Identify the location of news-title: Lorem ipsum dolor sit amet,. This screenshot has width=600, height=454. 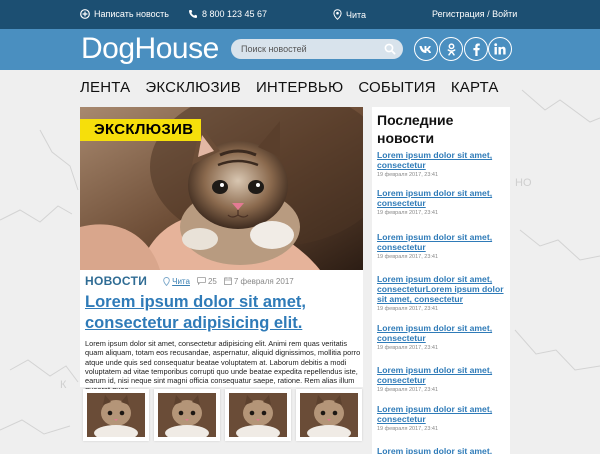
(435, 450).